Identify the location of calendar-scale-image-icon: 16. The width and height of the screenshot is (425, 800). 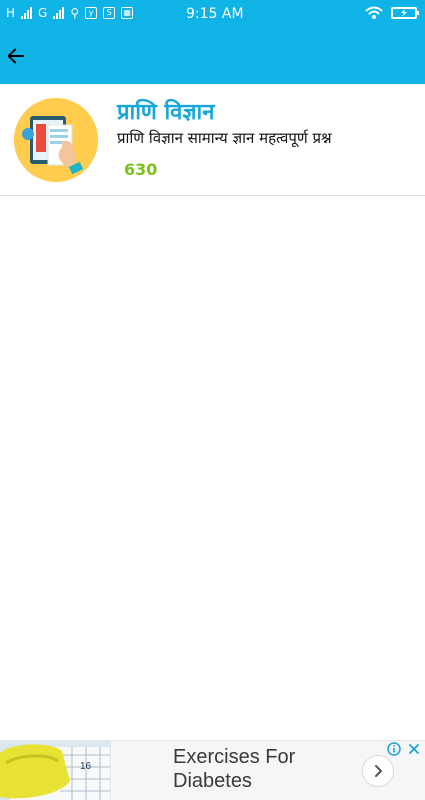
(55, 770).